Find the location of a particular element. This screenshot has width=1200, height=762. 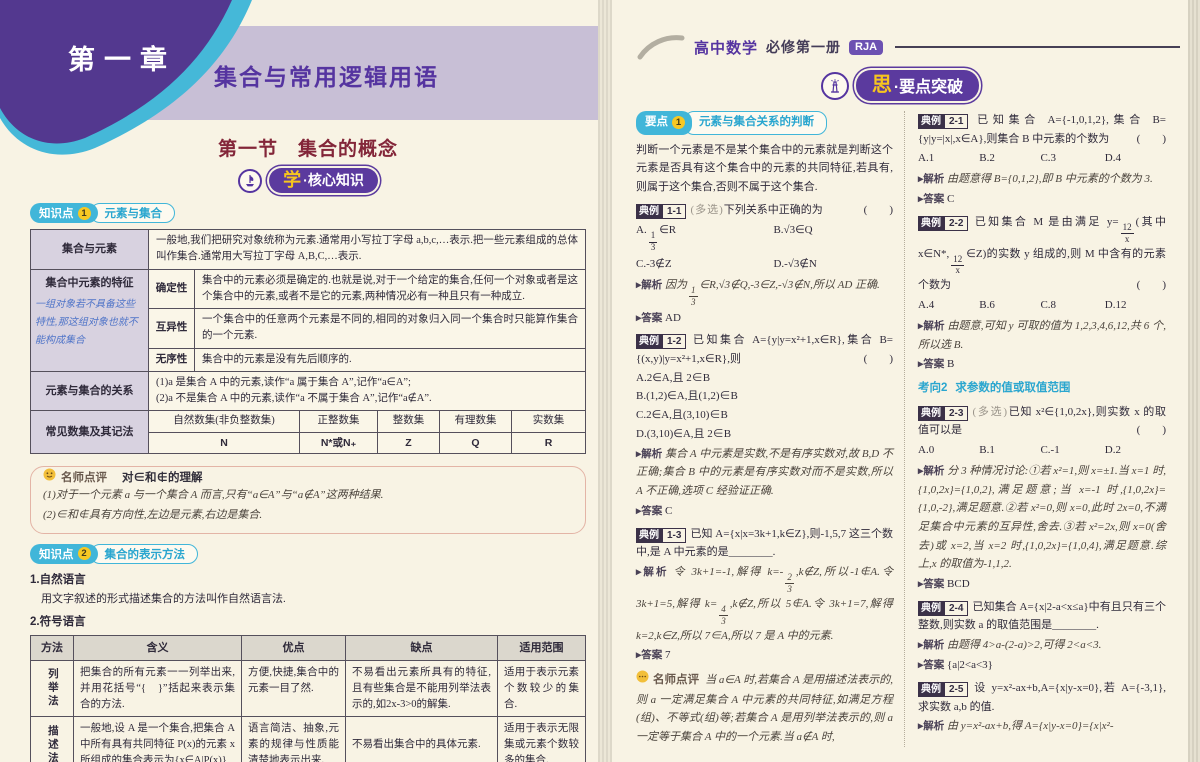

fraction-numerator: 1 is located at coordinates (653, 236).